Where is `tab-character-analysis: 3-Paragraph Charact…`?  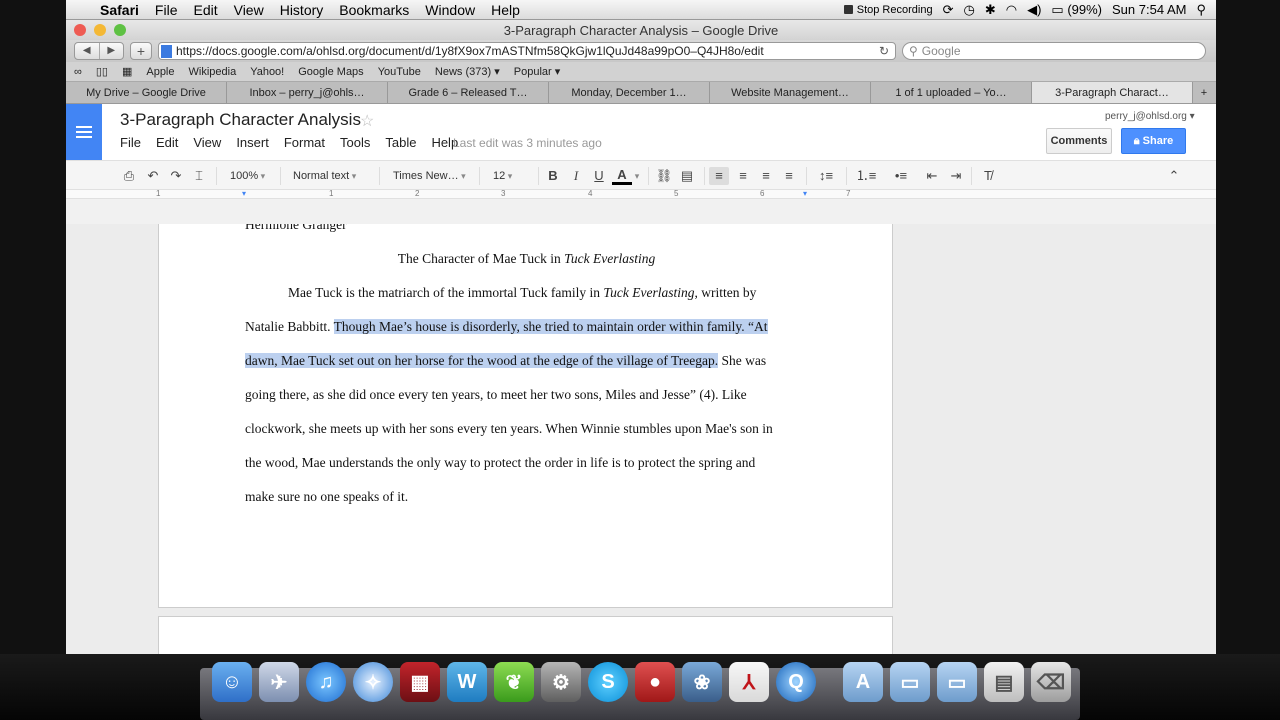
tab-character-analysis: 3-Paragraph Charact… is located at coordinates (1112, 92).